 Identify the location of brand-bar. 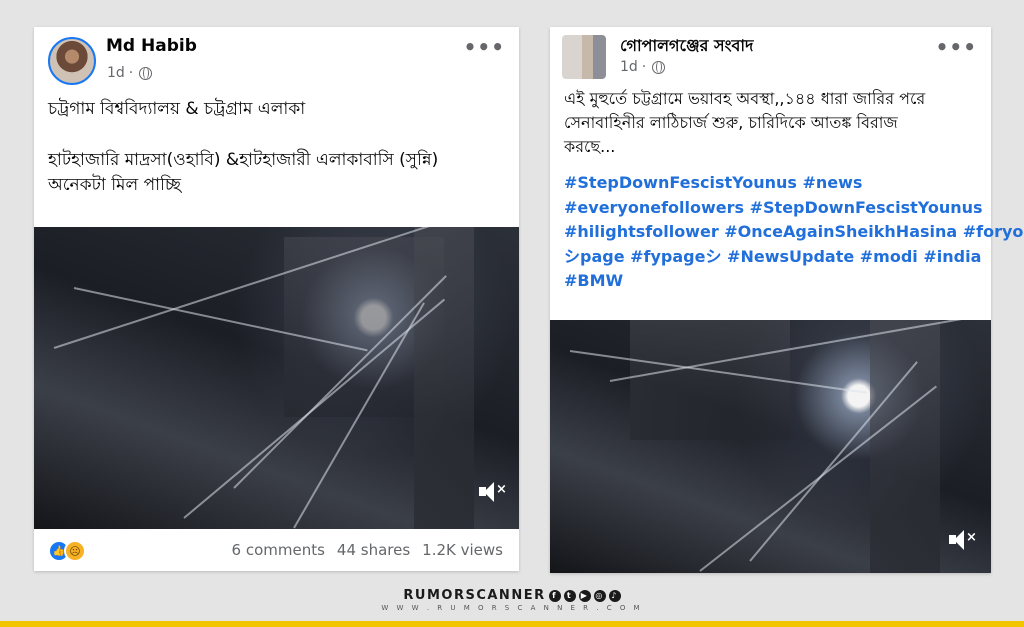
(512, 624).